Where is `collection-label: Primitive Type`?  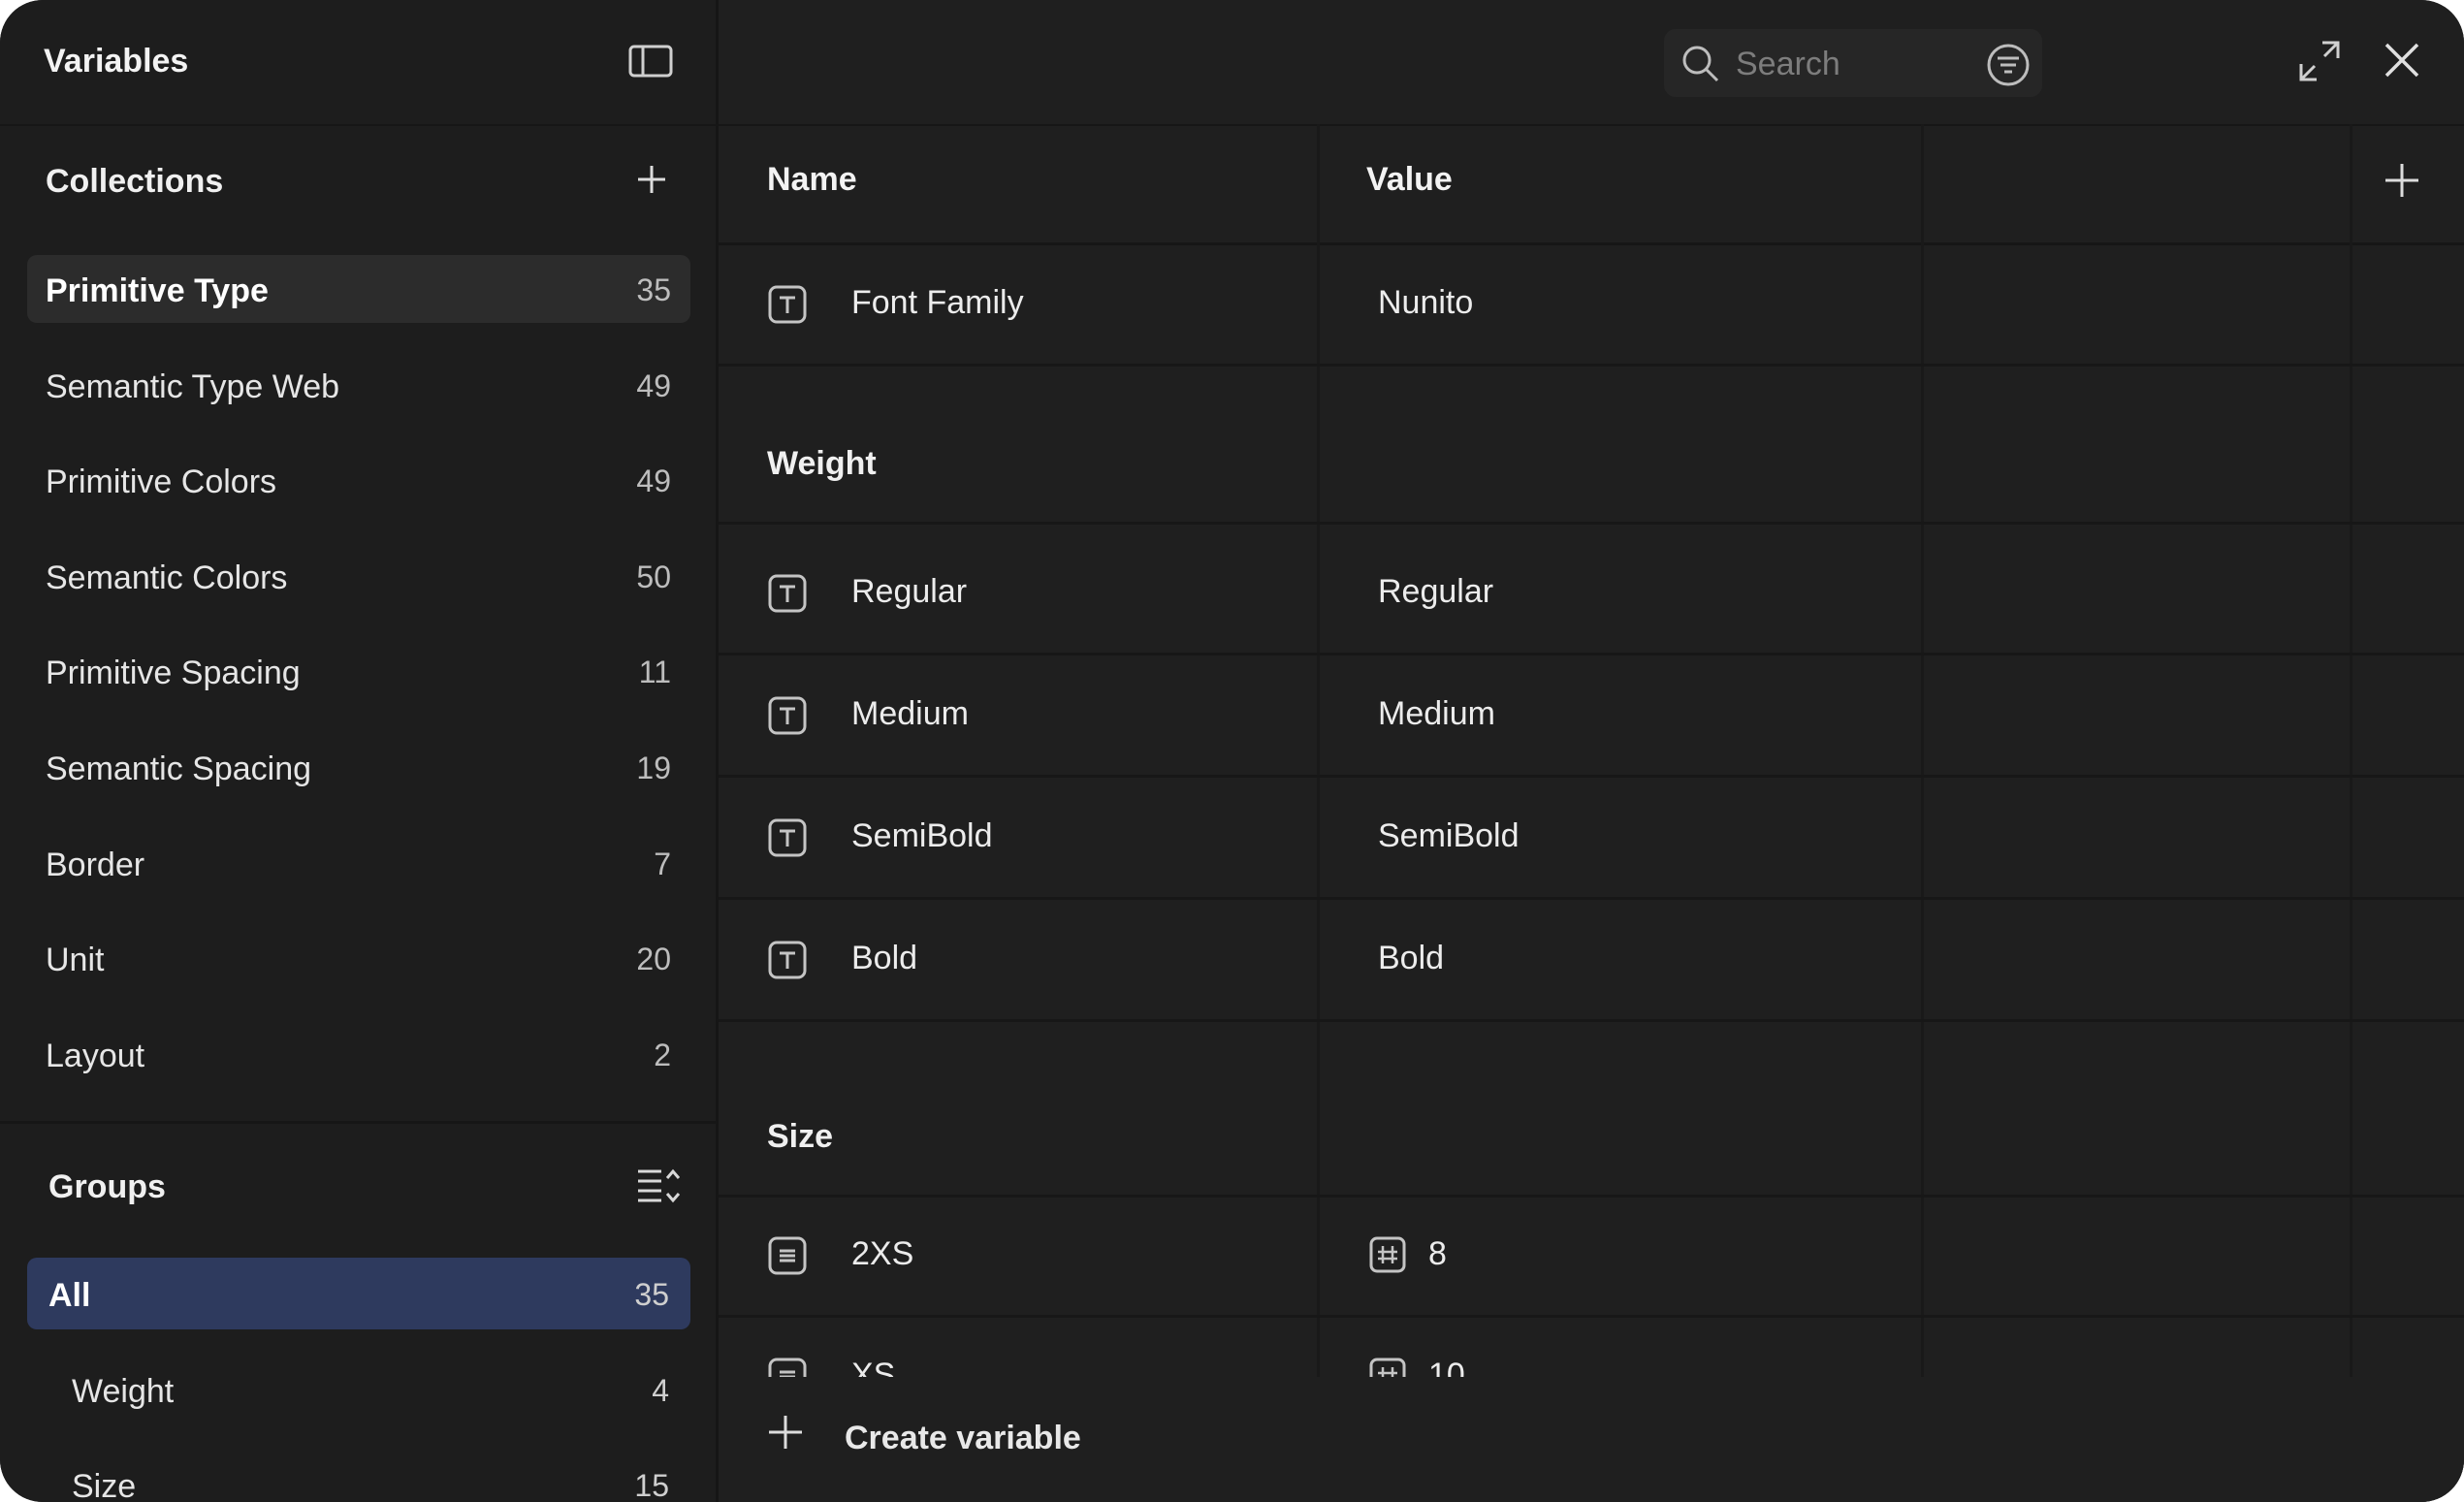 collection-label: Primitive Type is located at coordinates (157, 290).